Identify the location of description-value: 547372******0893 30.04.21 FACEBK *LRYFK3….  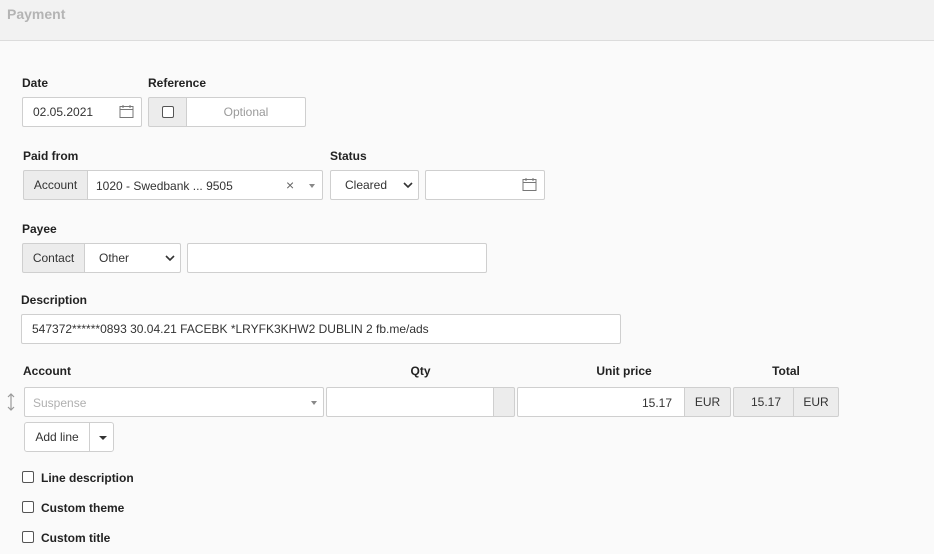
(230, 329).